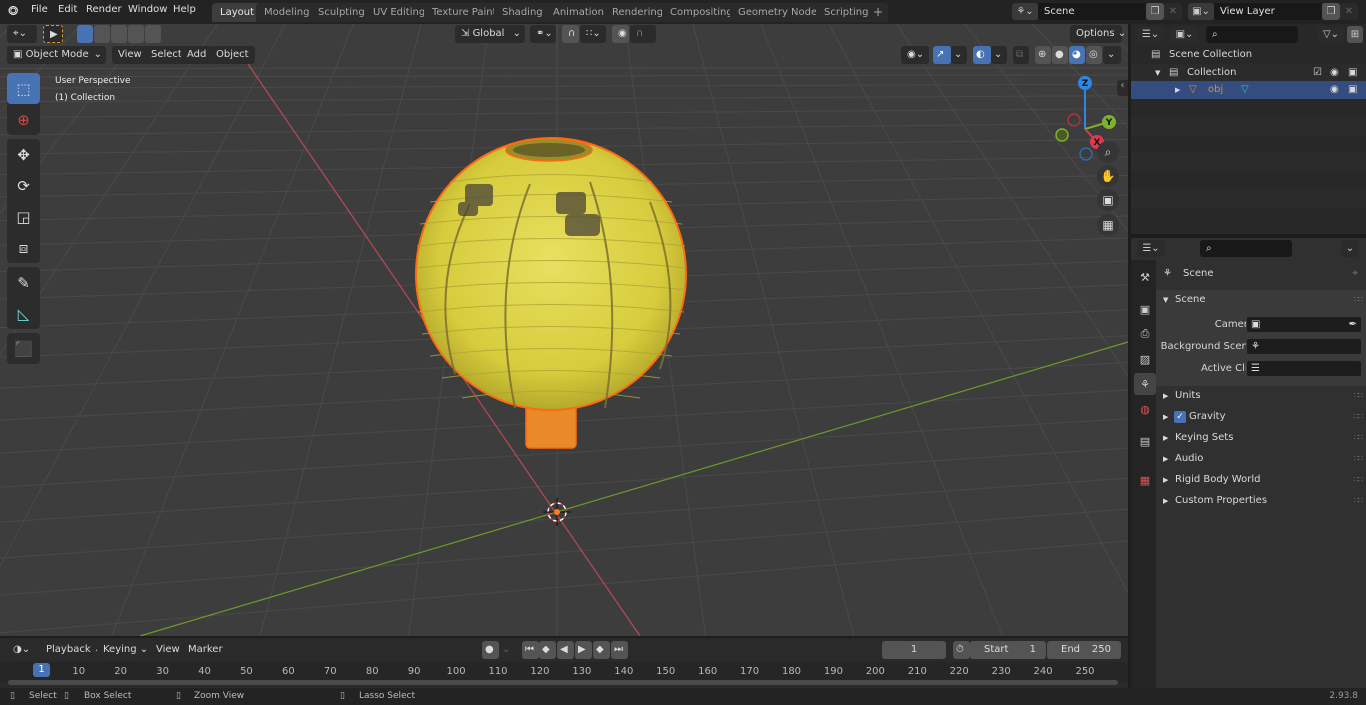 The image size is (1366, 705). What do you see at coordinates (104, 9) in the screenshot?
I see `menu-render: Render` at bounding box center [104, 9].